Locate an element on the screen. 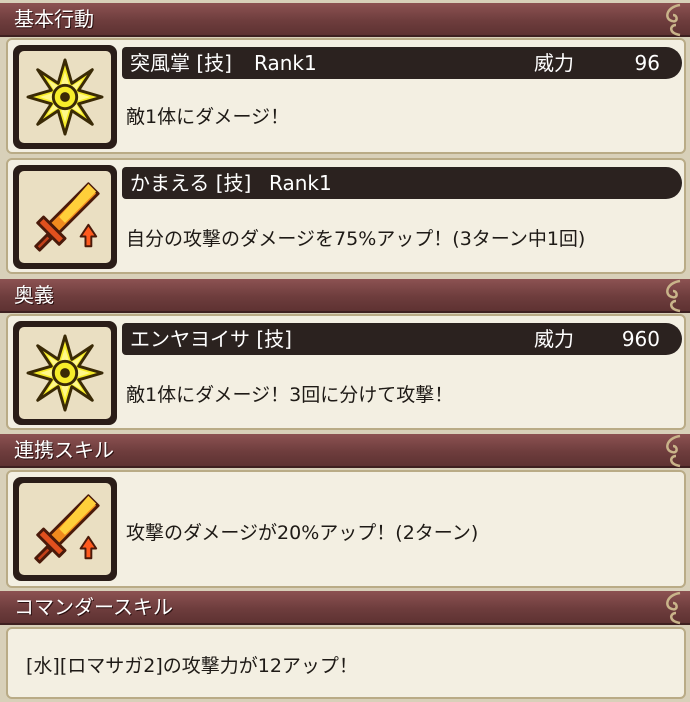 This screenshot has height=702, width=690. skill-title-bar: エンヤヨイサ [技] 威力 960 is located at coordinates (402, 339).